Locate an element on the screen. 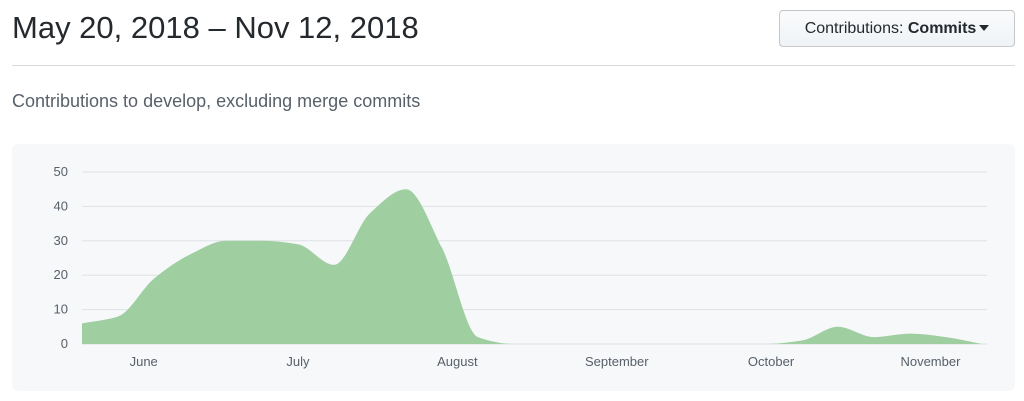 The width and height of the screenshot is (1024, 401). contributions-type-dropdown: Contributions: Commits is located at coordinates (897, 28).